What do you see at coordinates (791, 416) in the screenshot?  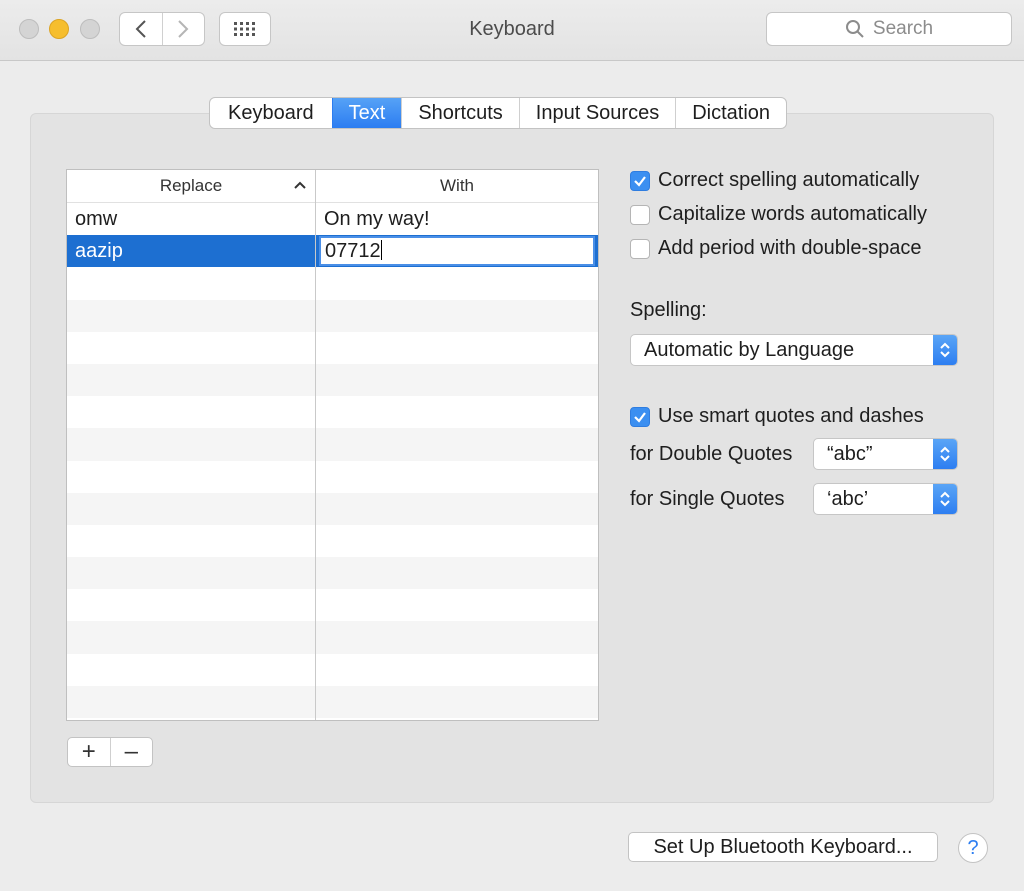 I see `smart-quotes-label: Use smart quotes and dashes` at bounding box center [791, 416].